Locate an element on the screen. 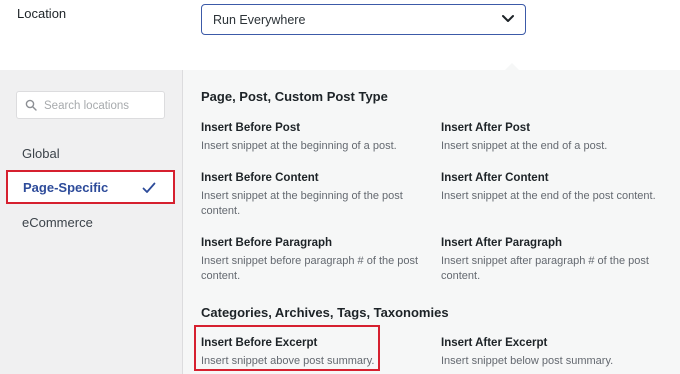 Image resolution: width=680 pixels, height=374 pixels. option-title: Insert After Excerpt is located at coordinates (494, 343).